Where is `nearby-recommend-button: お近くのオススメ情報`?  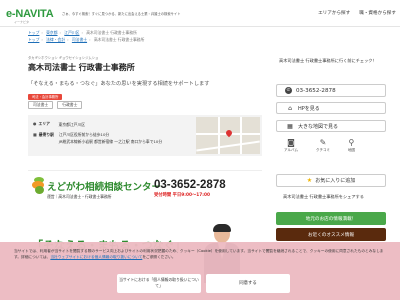 nearby-recommend-button: お近くのオススメ情報 is located at coordinates (331, 234).